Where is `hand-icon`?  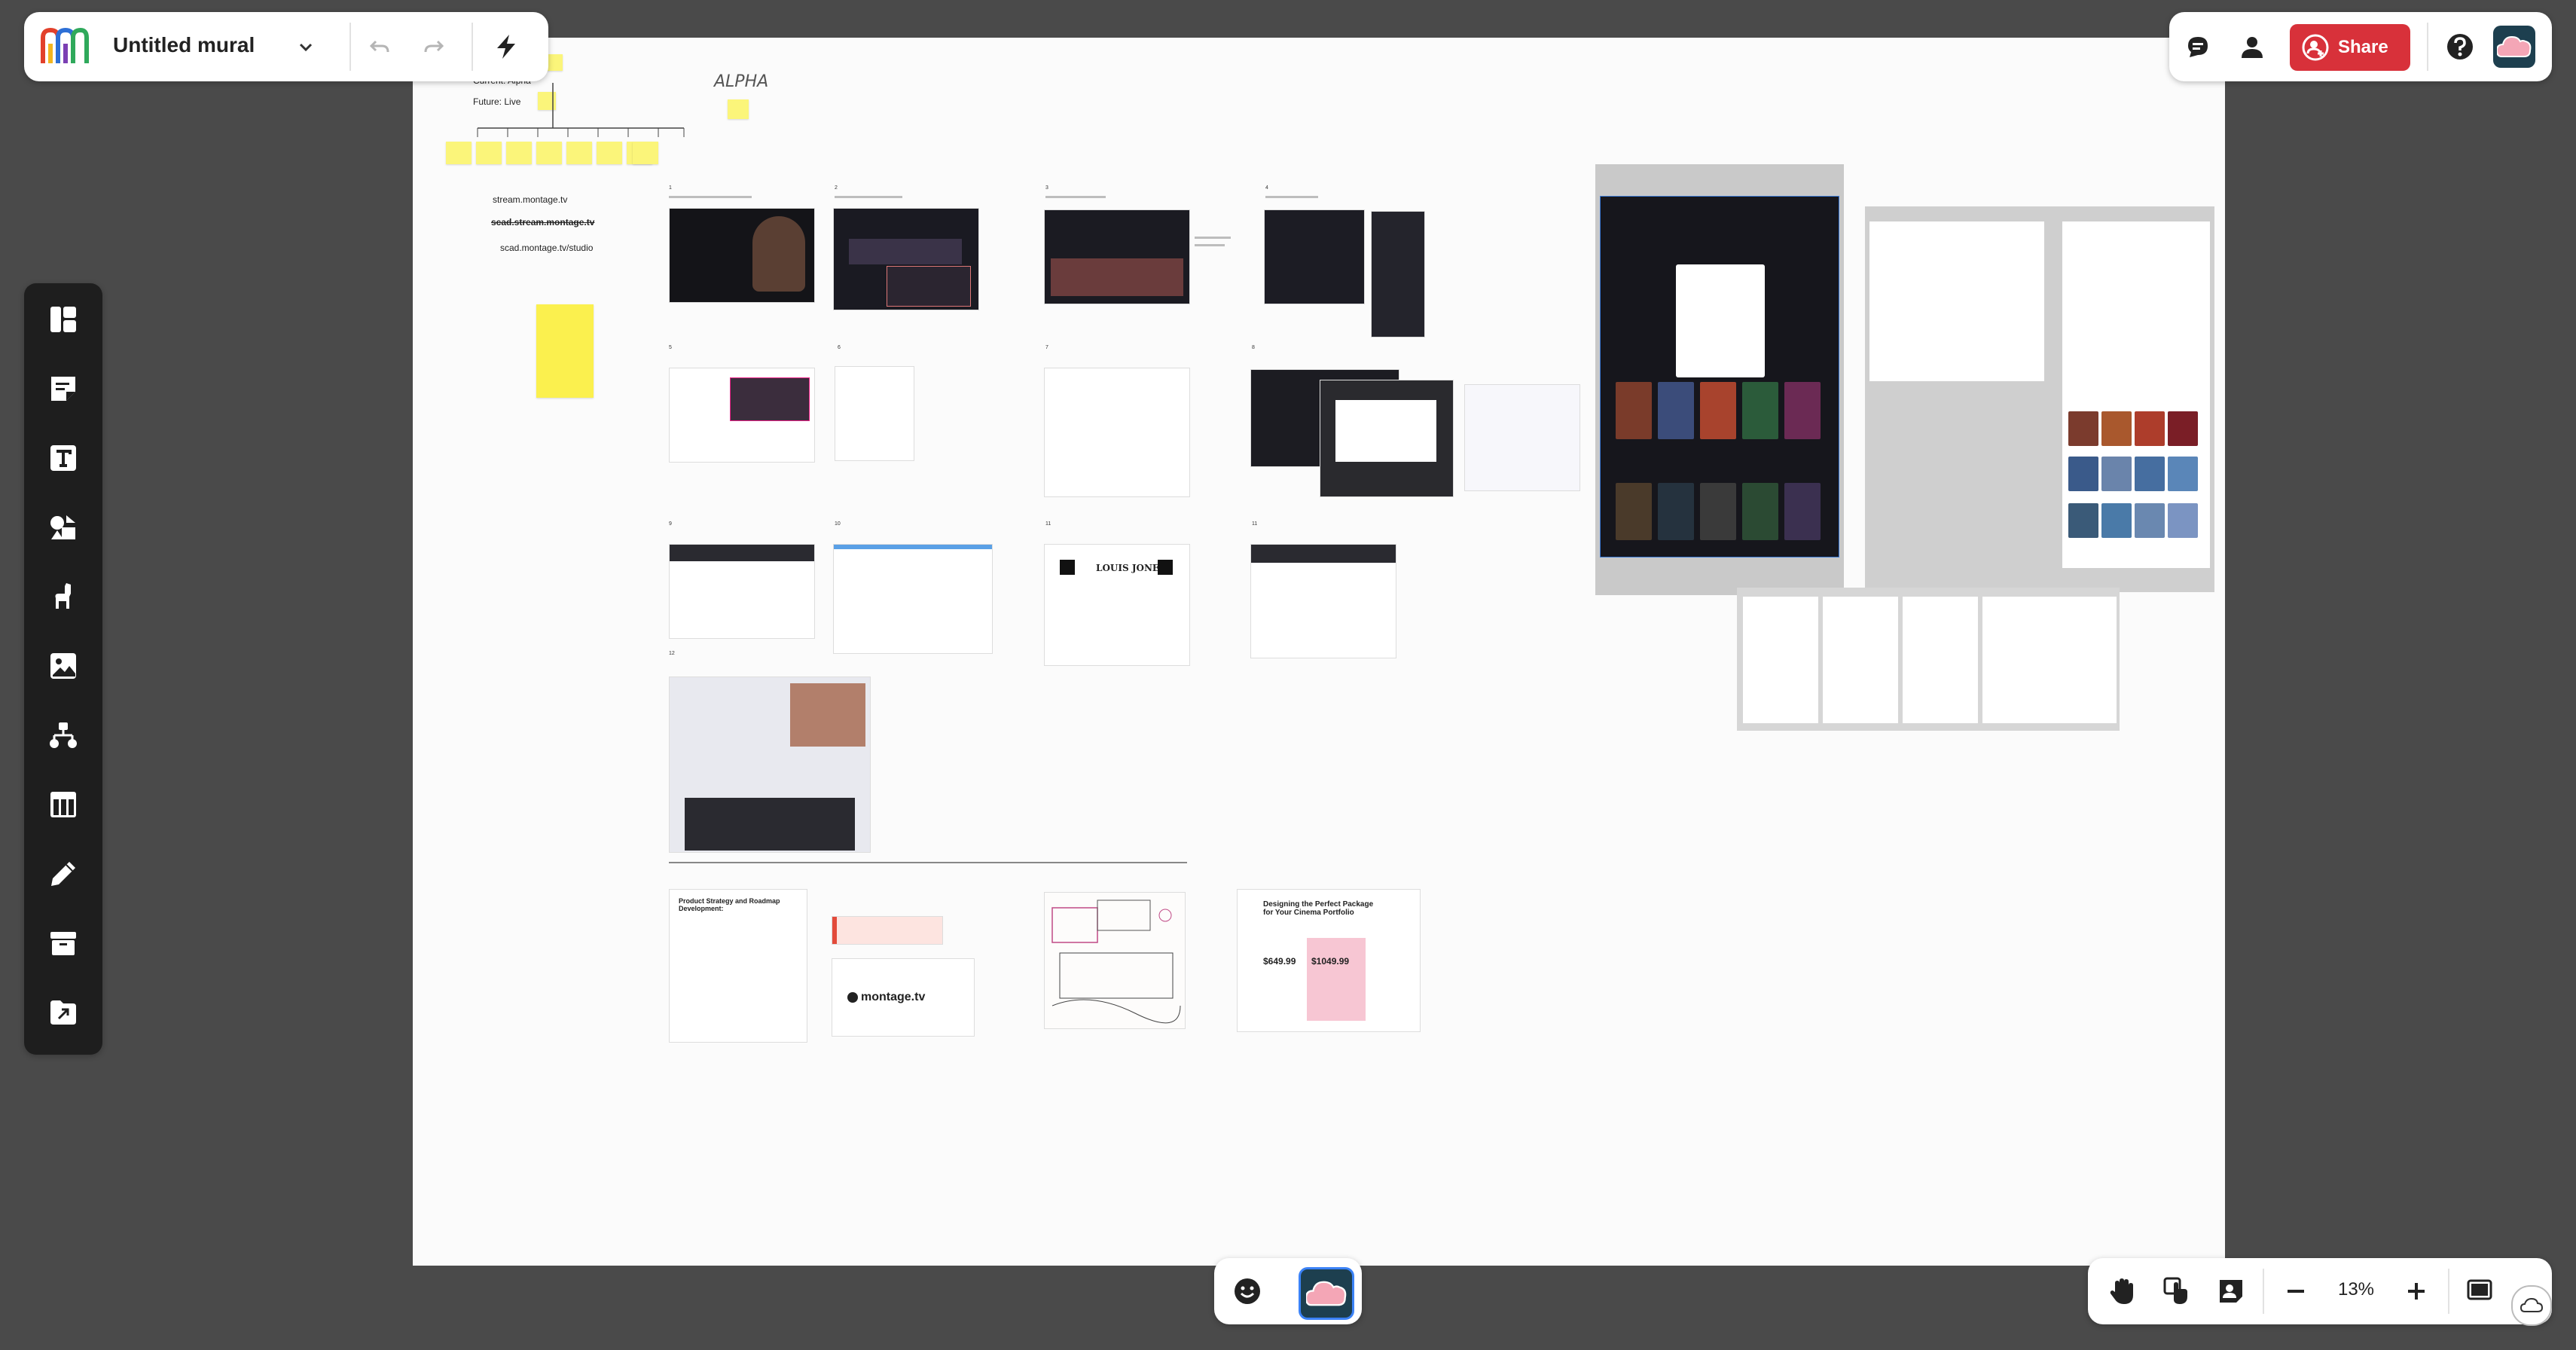 hand-icon is located at coordinates (2123, 1291).